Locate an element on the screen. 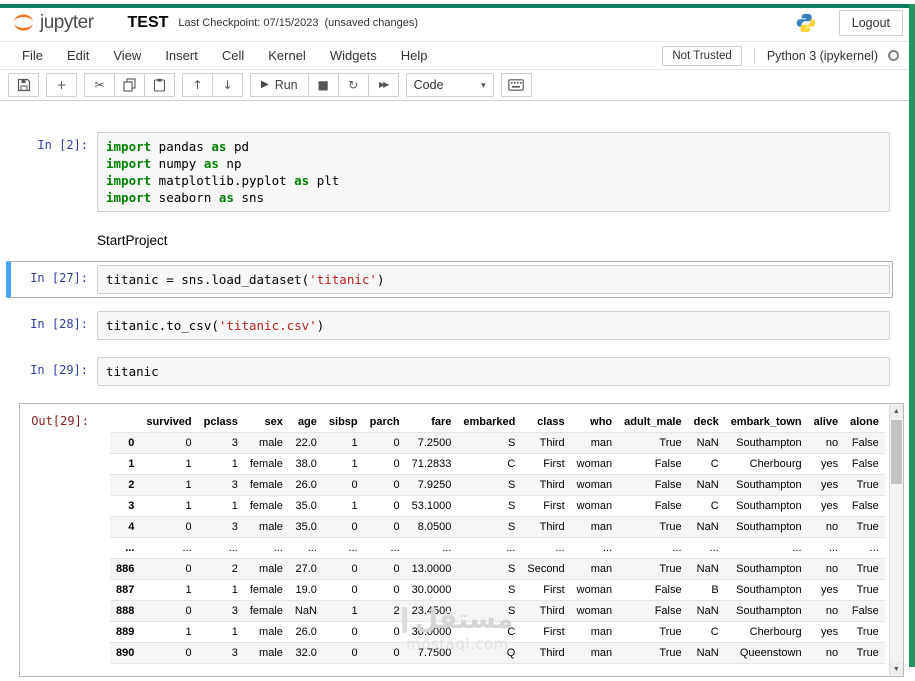  table-cell: Second is located at coordinates (546, 569).